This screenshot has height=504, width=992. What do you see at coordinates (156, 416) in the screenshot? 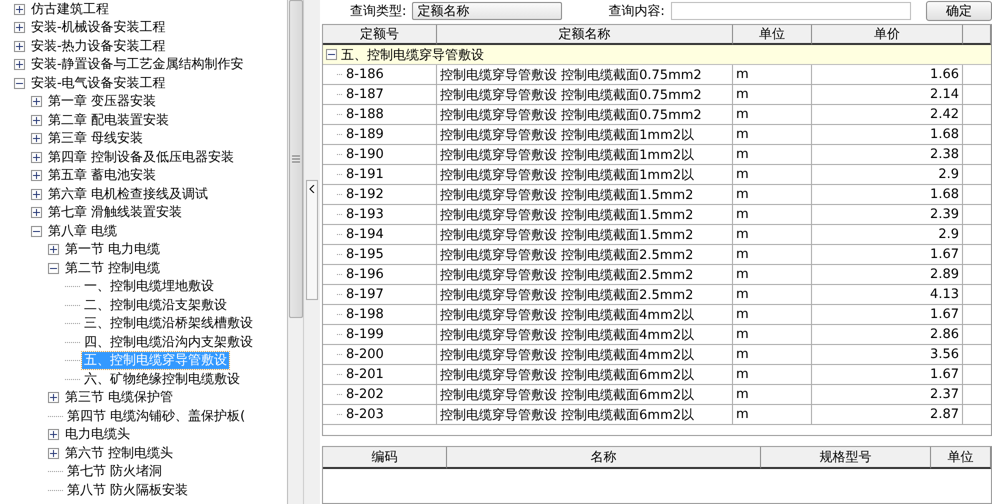
I see `tree-item: 第四节 电缆沟铺砂、盖保护板(` at bounding box center [156, 416].